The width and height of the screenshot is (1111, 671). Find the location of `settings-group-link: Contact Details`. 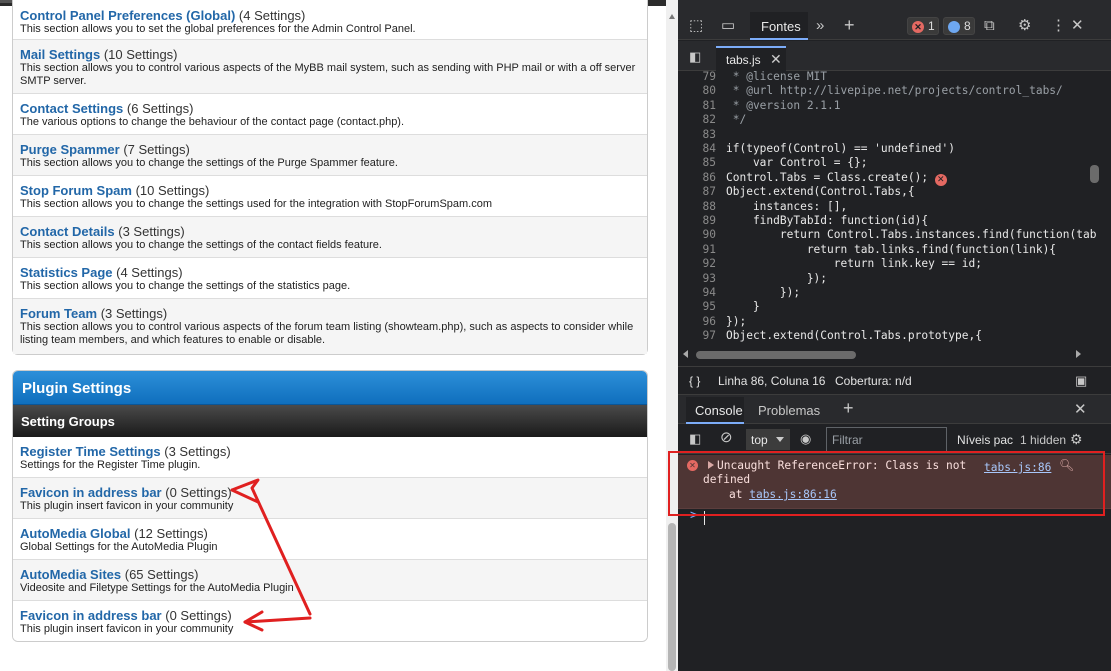

settings-group-link: Contact Details is located at coordinates (67, 231).